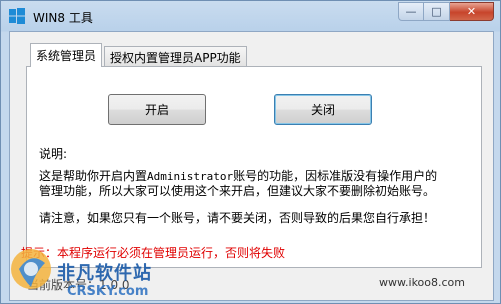 The height and width of the screenshot is (304, 501). I want to click on description-line-1: 这是帮助你开启内置Administrator账号的功能，因标准版没有操作用户的, so click(238, 176).